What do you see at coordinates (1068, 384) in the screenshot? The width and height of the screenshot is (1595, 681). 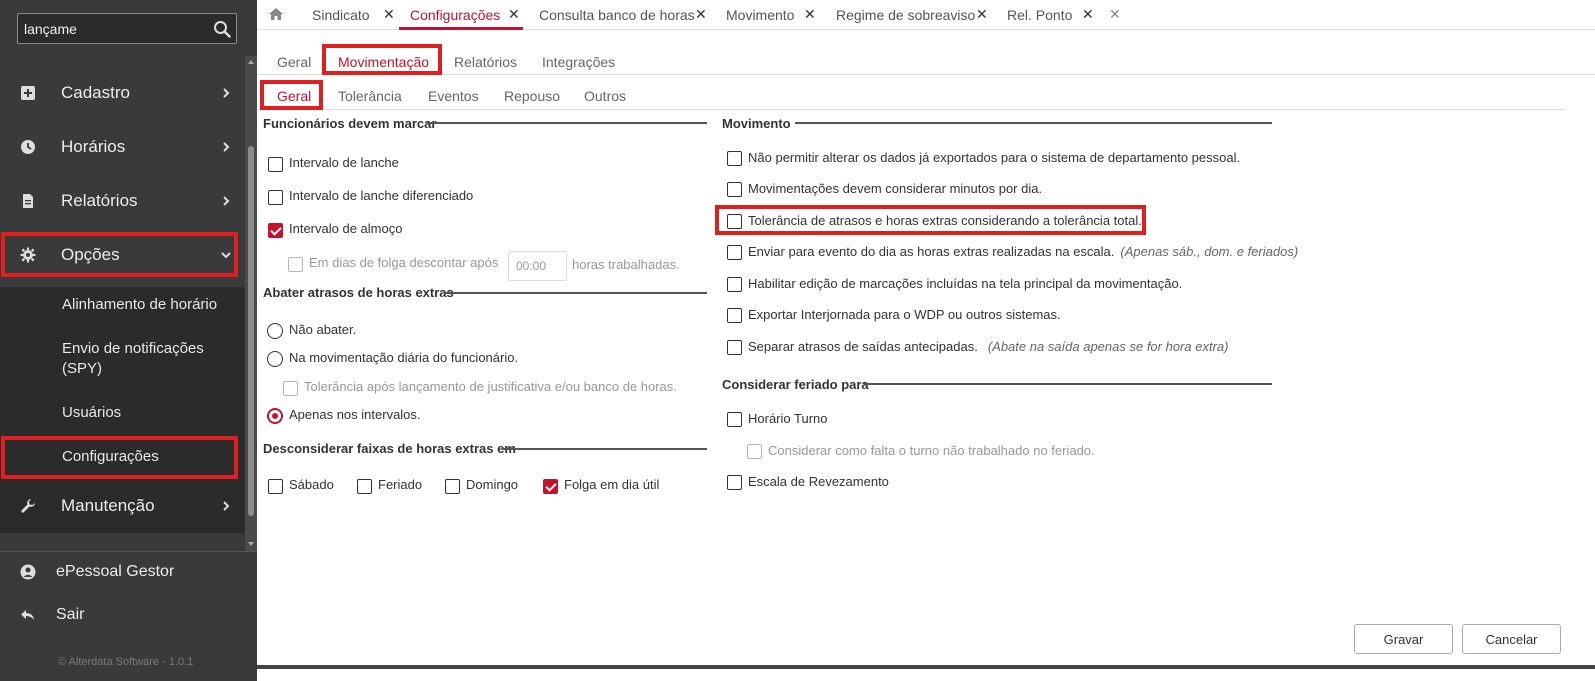 I see `section-rule` at bounding box center [1068, 384].